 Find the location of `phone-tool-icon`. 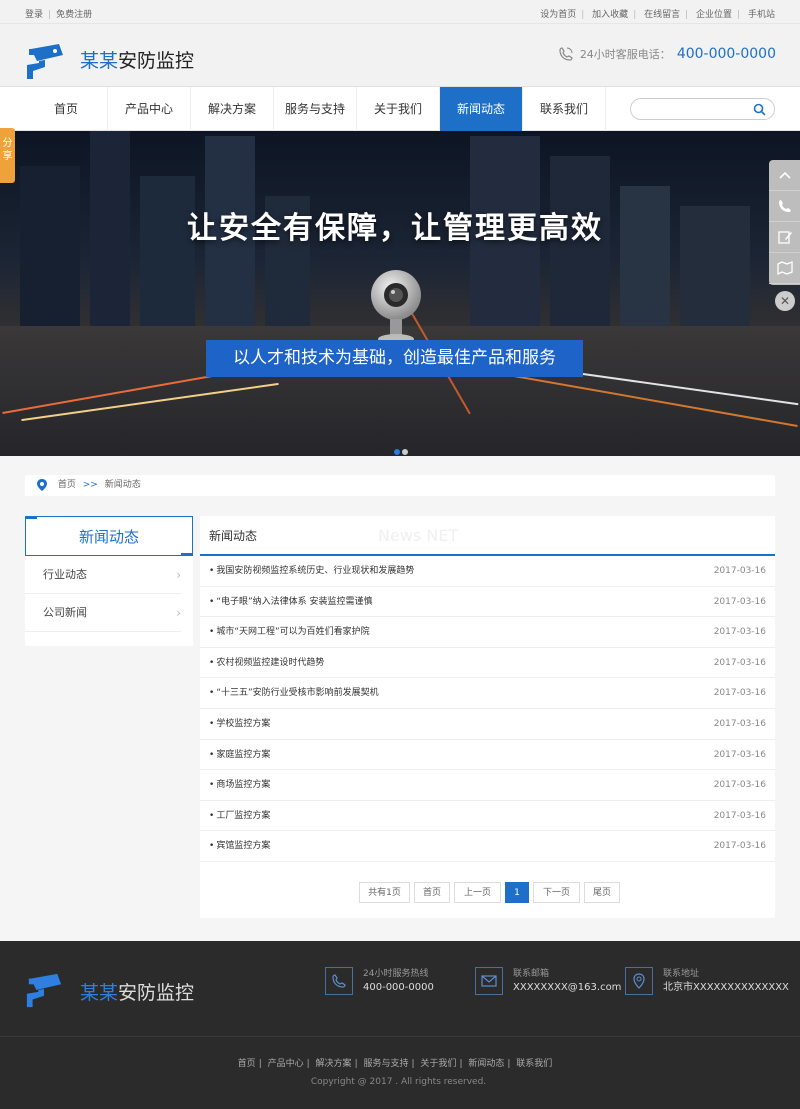

phone-tool-icon is located at coordinates (784, 206).